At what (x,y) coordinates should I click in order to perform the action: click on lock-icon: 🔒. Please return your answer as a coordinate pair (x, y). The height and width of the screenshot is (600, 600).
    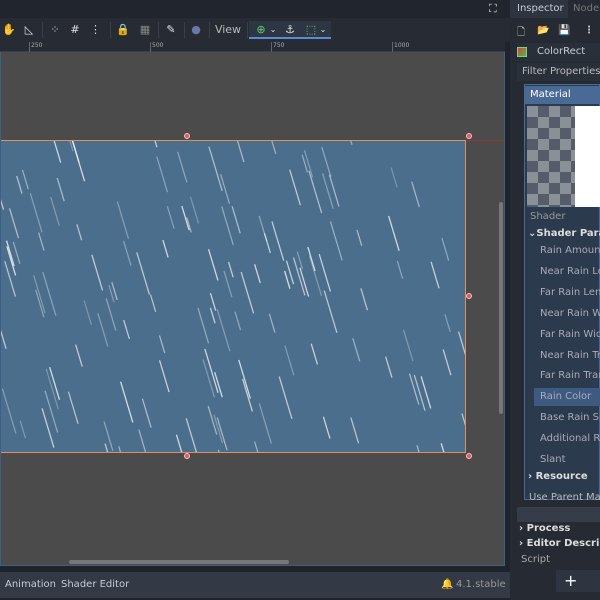
    Looking at the image, I should click on (123, 30).